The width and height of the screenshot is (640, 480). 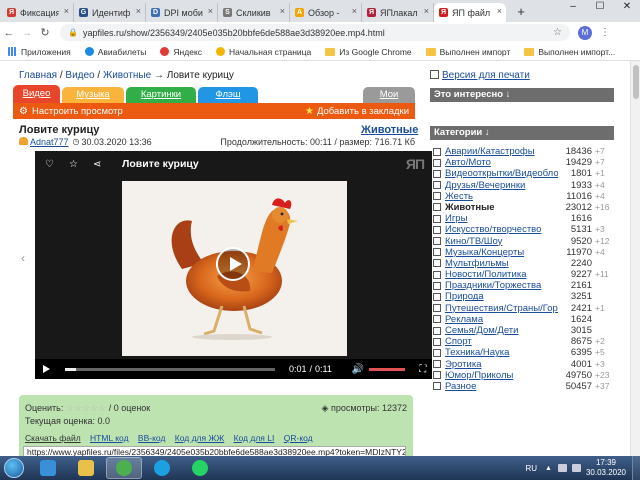 What do you see at coordinates (199, 438) in the screenshot?
I see `lj-code-link: Код для ЖЖ` at bounding box center [199, 438].